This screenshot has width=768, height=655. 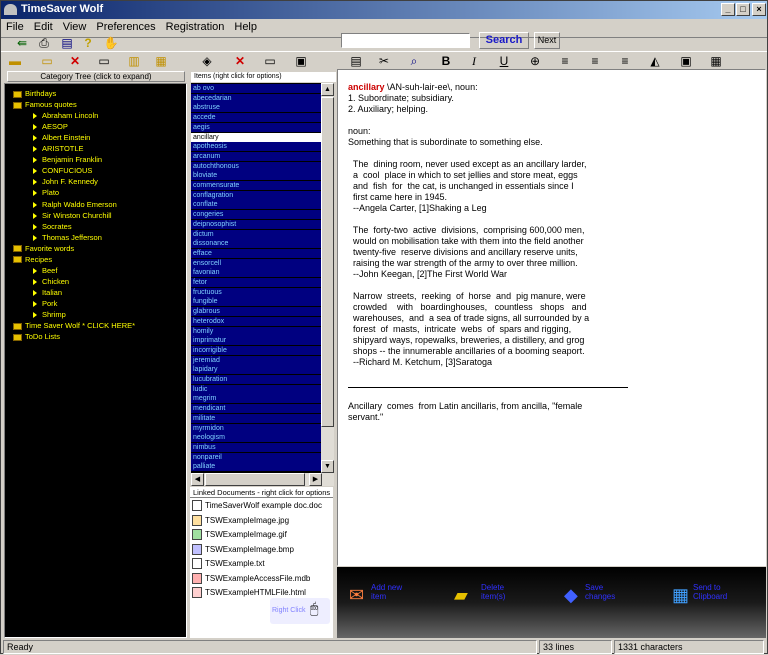 What do you see at coordinates (67, 237) in the screenshot?
I see `tree-node: Thomas Jefferson` at bounding box center [67, 237].